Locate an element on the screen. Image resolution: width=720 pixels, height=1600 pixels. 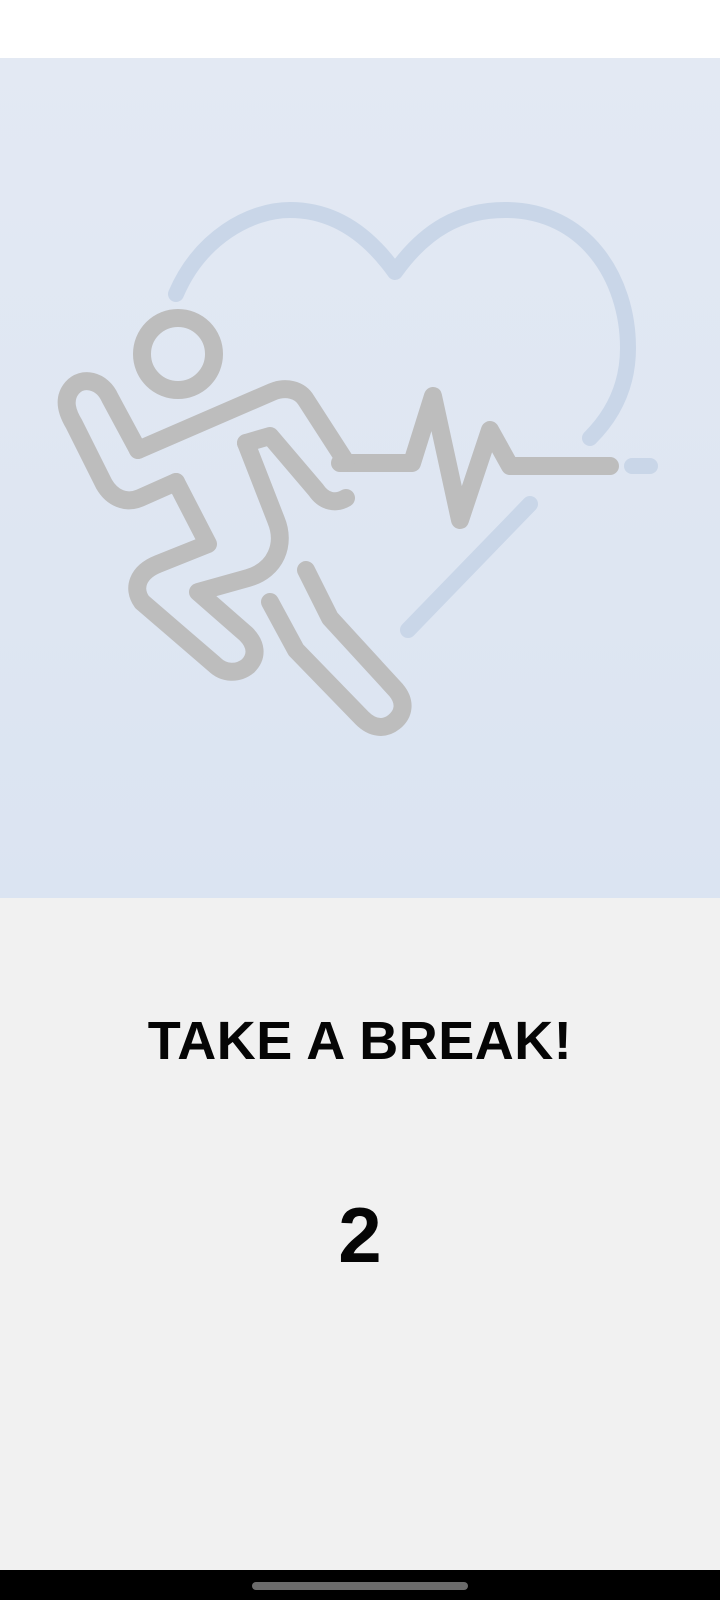
status-bar is located at coordinates (360, 29).